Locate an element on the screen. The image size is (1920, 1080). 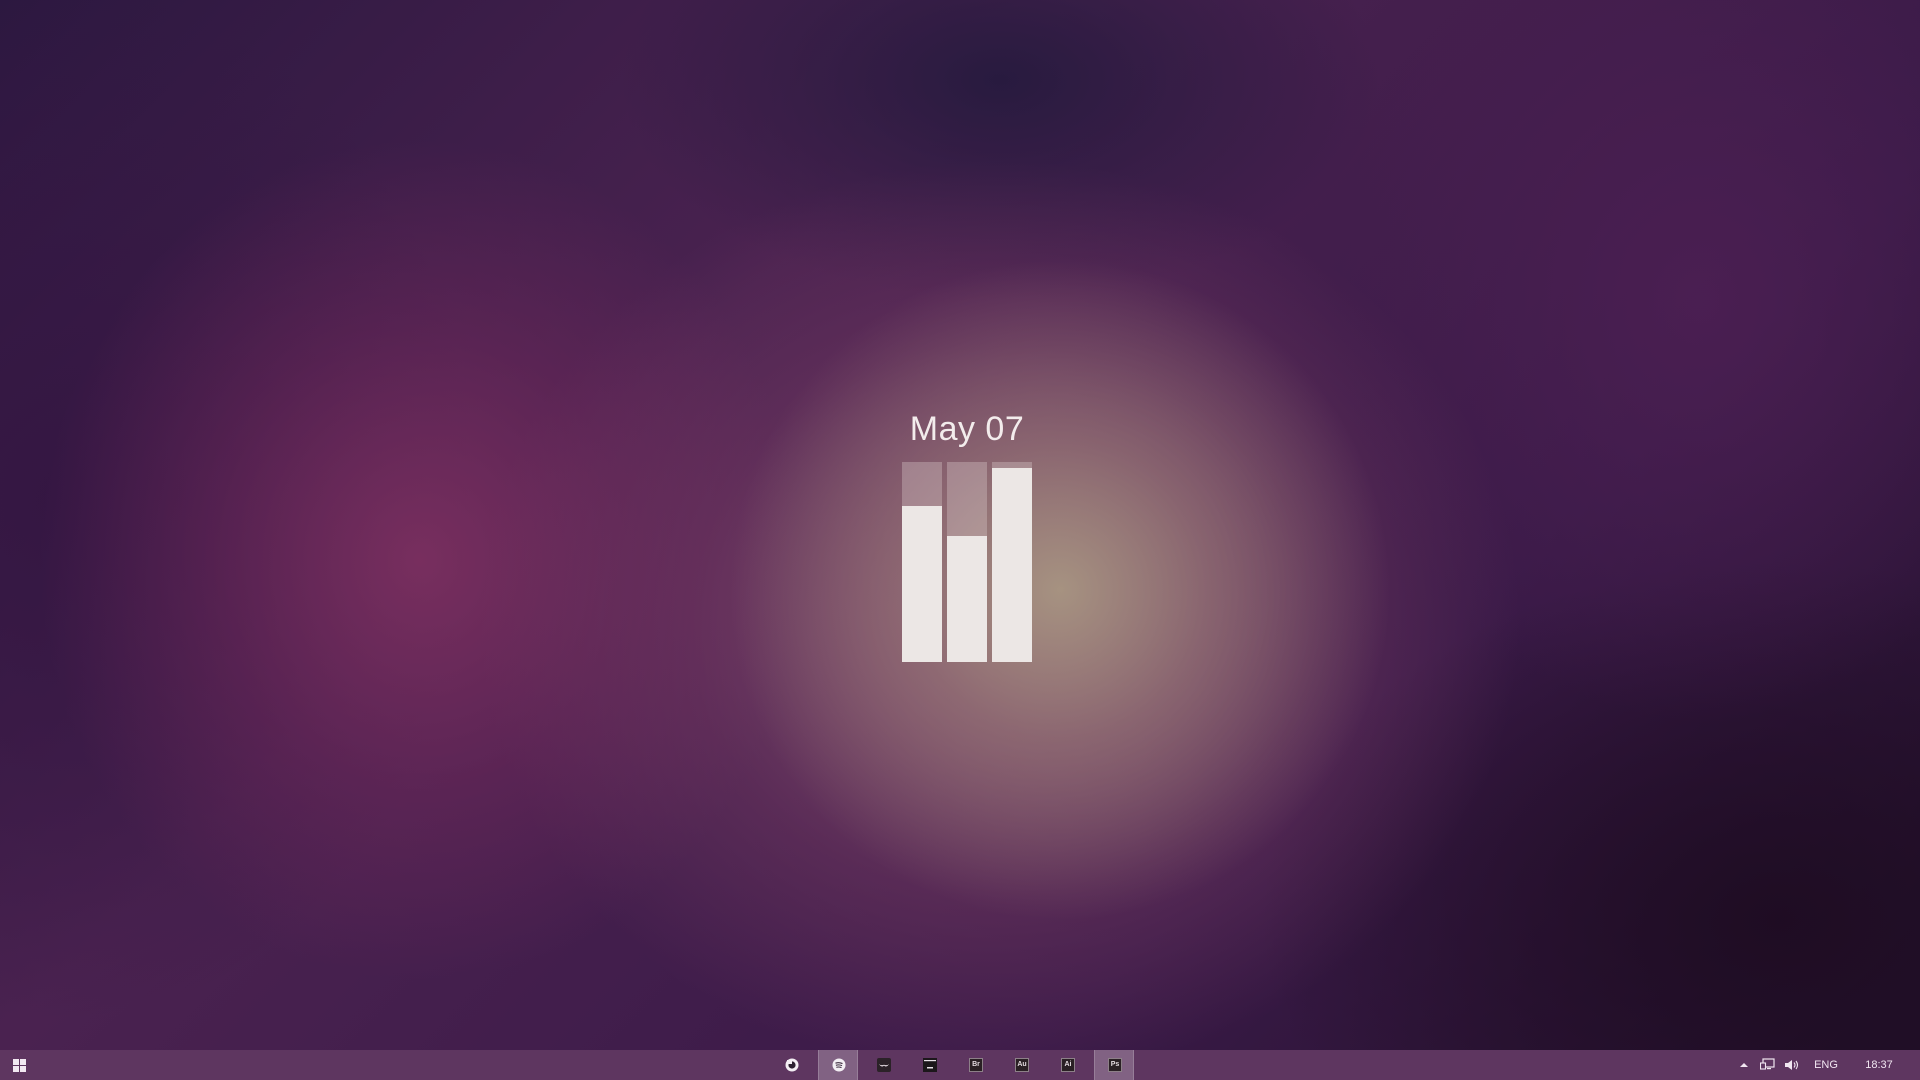
adobe-illustrator-icon: Ai is located at coordinates (1068, 1065).